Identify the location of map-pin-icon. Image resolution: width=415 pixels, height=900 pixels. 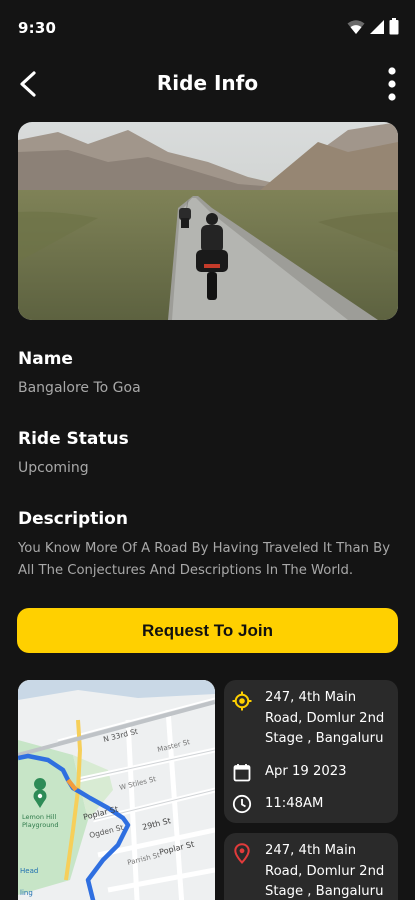
(242, 853).